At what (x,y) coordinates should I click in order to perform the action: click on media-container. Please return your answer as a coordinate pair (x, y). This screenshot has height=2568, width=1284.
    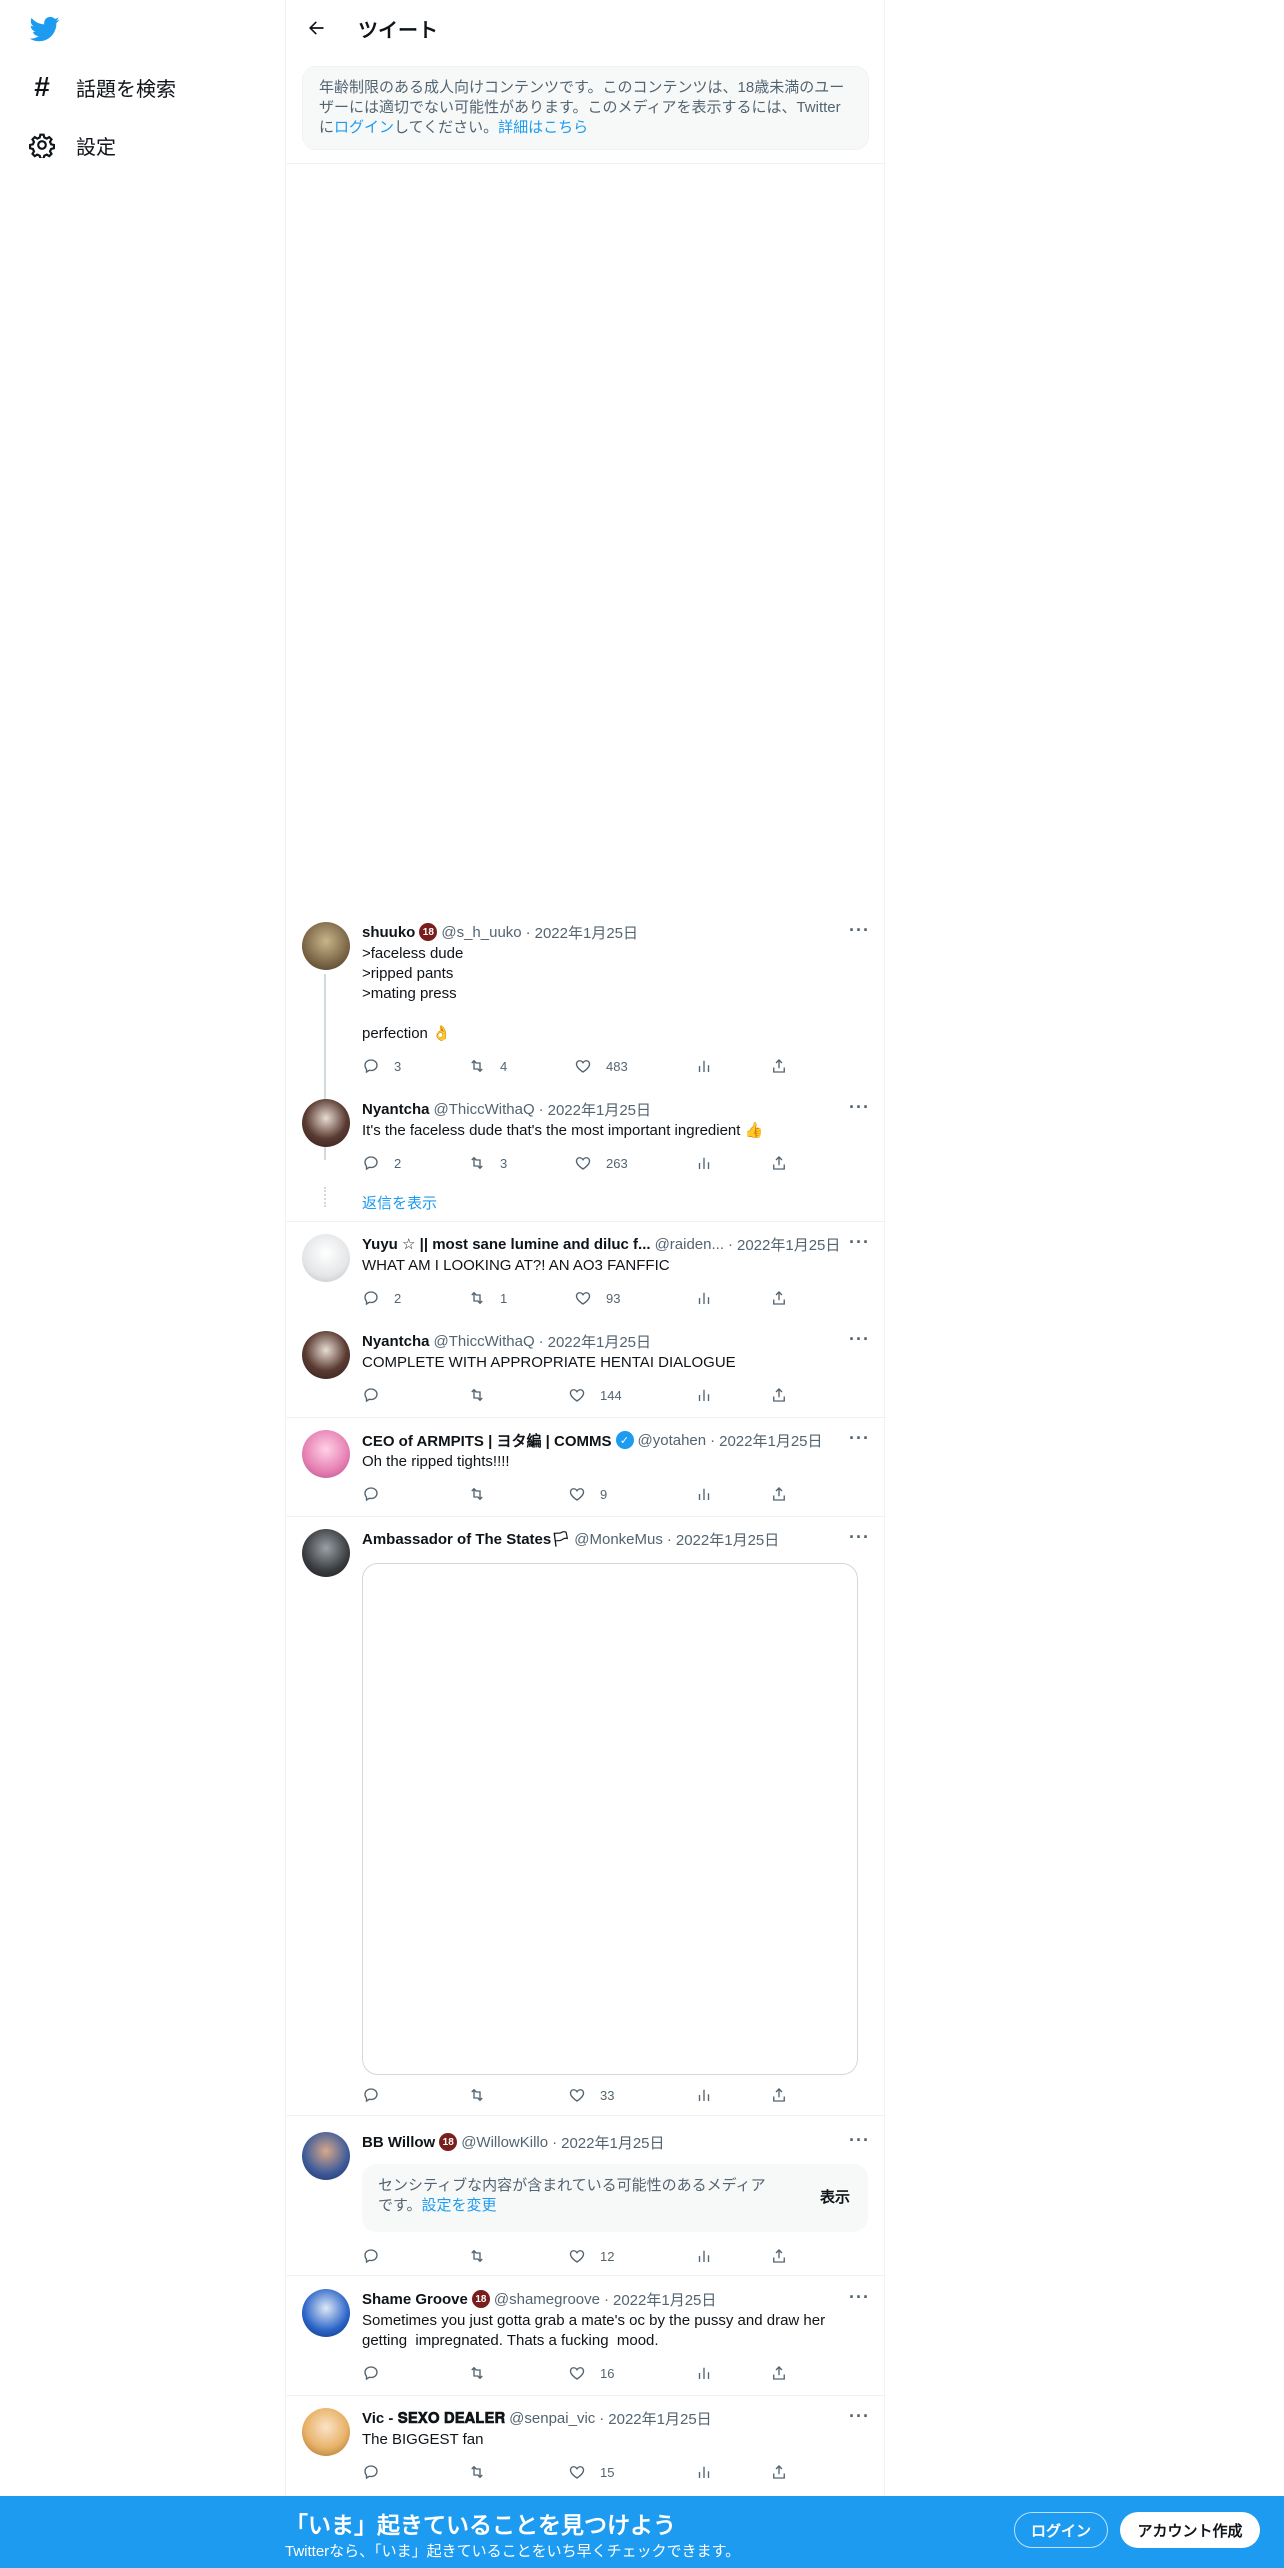
    Looking at the image, I should click on (610, 1819).